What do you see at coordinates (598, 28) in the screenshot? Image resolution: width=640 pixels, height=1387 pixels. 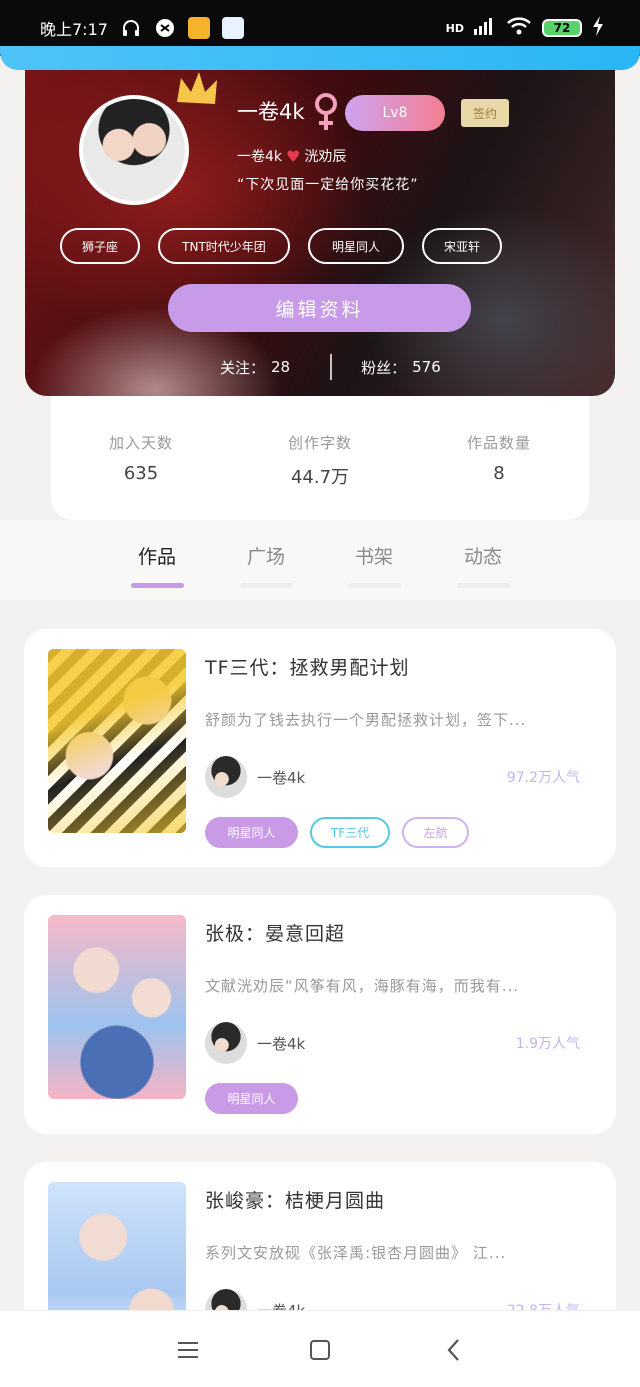 I see `charging-icon` at bounding box center [598, 28].